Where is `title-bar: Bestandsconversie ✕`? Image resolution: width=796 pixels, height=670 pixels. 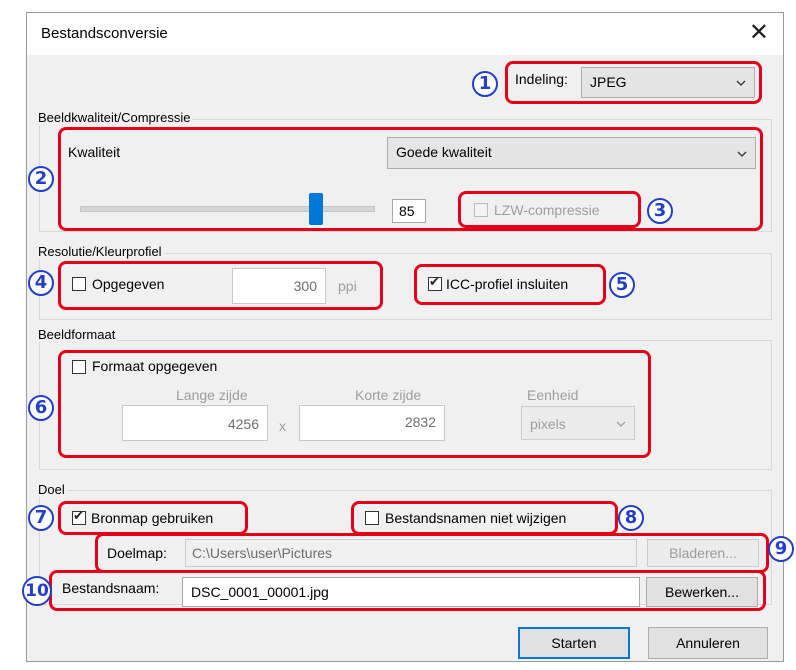
title-bar: Bestandsconversie ✕ is located at coordinates (405, 34).